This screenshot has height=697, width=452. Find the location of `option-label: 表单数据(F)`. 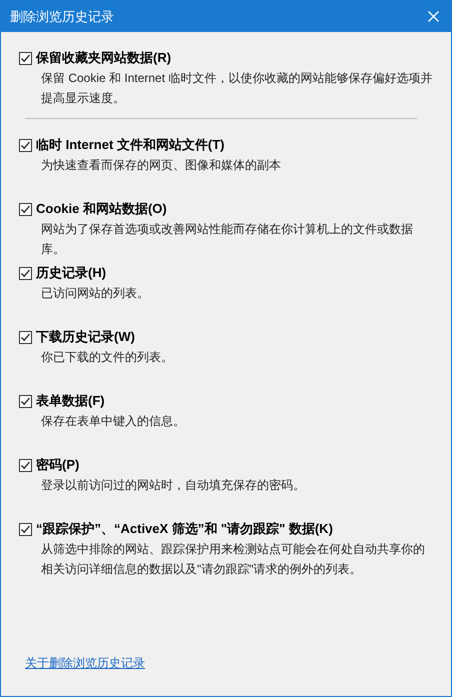

option-label: 表单数据(F) is located at coordinates (70, 401).